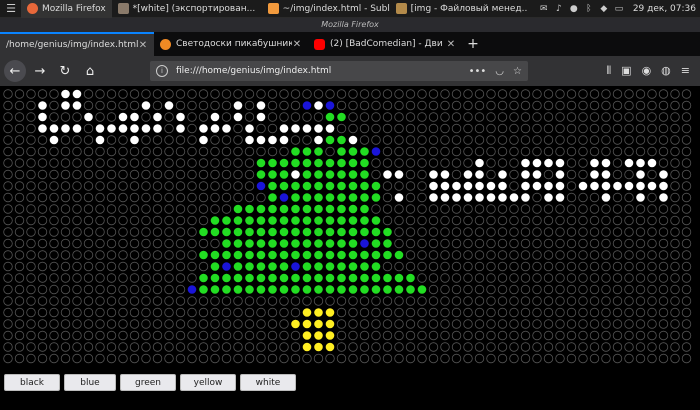 The height and width of the screenshot is (410, 700). What do you see at coordinates (66, 9) in the screenshot?
I see `taskbar-item-firefox: Mozilla Firefox` at bounding box center [66, 9].